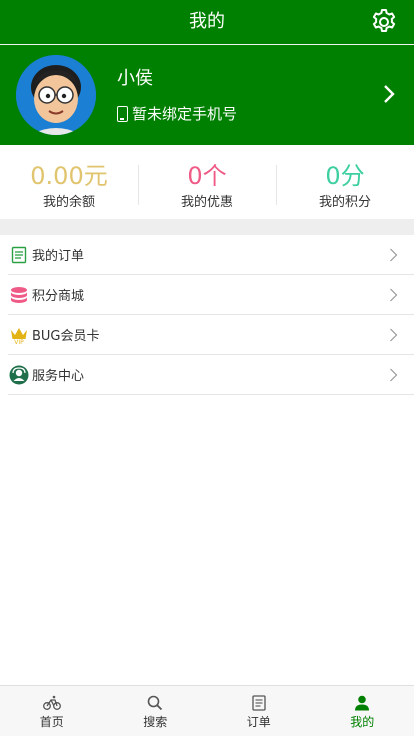 The height and width of the screenshot is (736, 414). I want to click on coupons-value: 0个, so click(207, 176).